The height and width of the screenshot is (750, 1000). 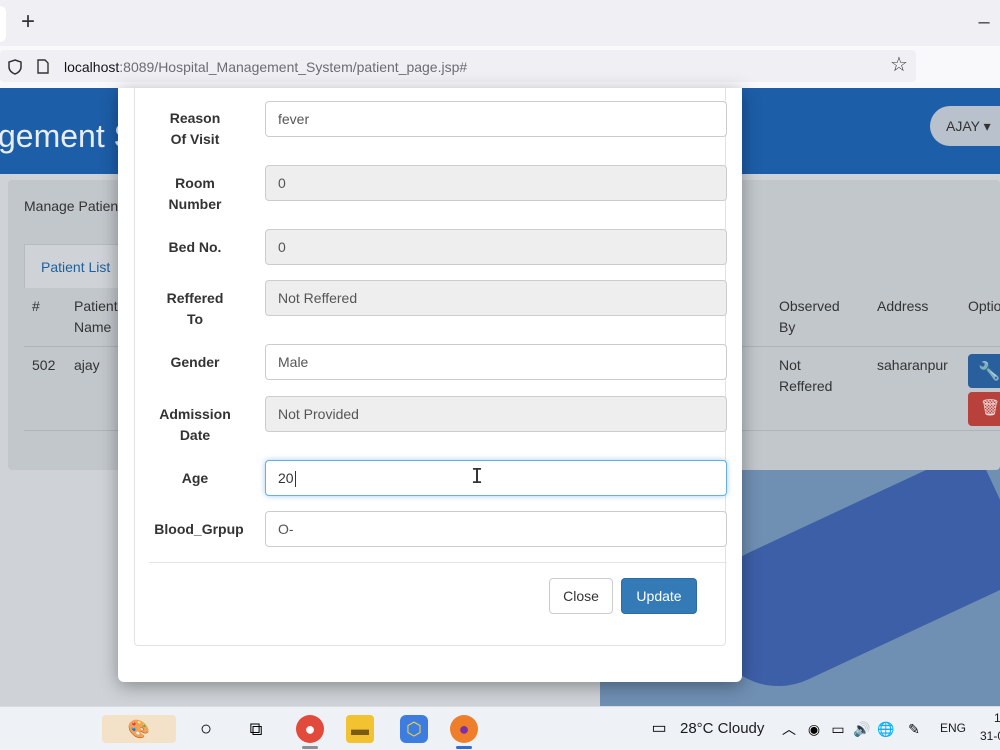 What do you see at coordinates (310, 729) in the screenshot?
I see `chrome-icon: ●` at bounding box center [310, 729].